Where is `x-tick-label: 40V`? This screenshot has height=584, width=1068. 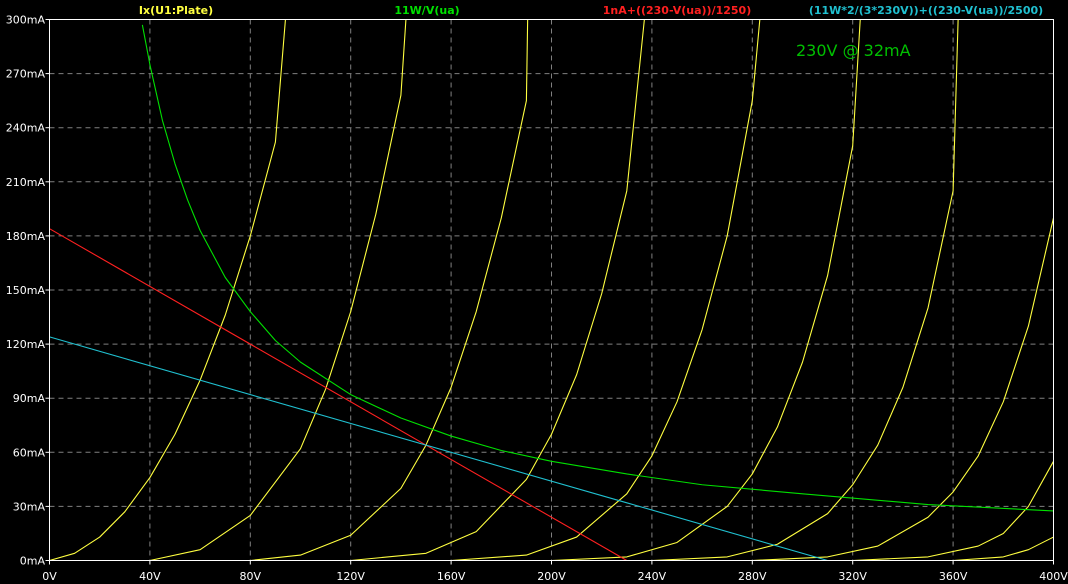
x-tick-label: 40V is located at coordinates (150, 576).